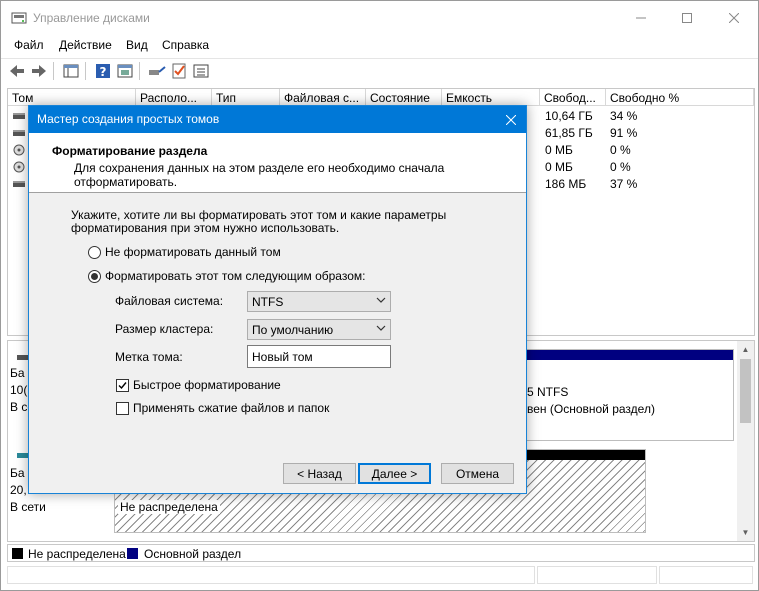  I want to click on next-button: Далее >, so click(394, 473).